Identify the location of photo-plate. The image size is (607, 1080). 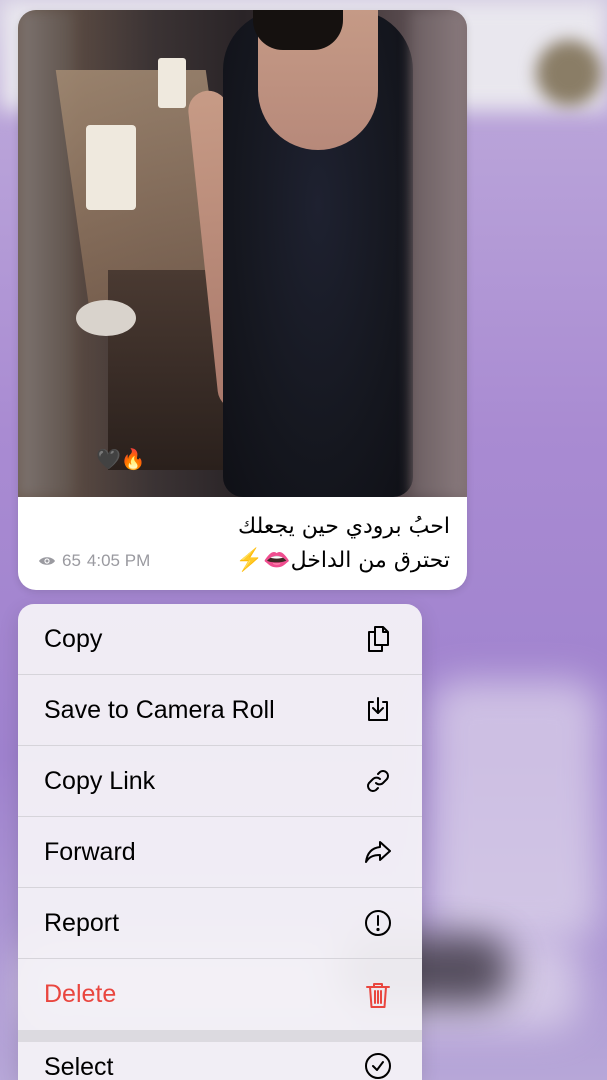
(106, 318).